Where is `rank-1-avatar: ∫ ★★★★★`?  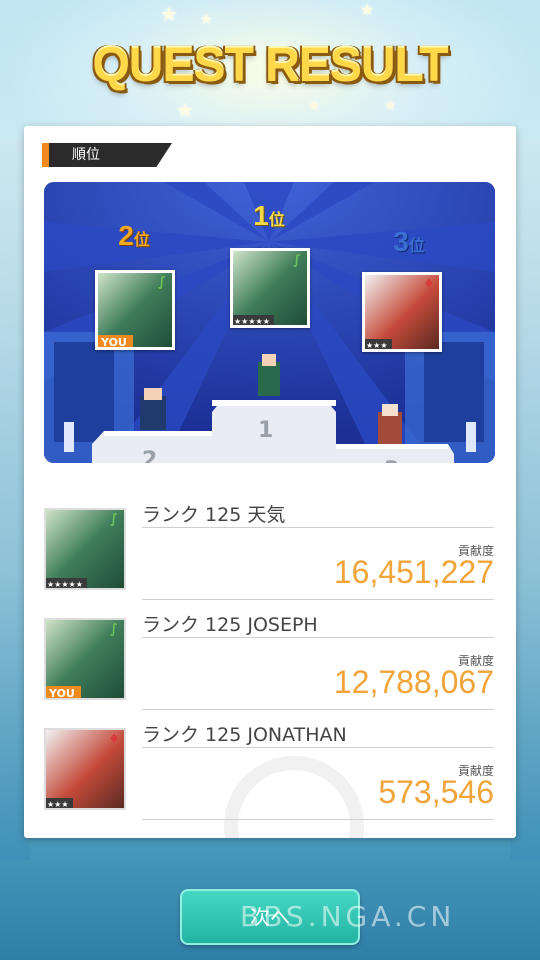 rank-1-avatar: ∫ ★★★★★ is located at coordinates (270, 288).